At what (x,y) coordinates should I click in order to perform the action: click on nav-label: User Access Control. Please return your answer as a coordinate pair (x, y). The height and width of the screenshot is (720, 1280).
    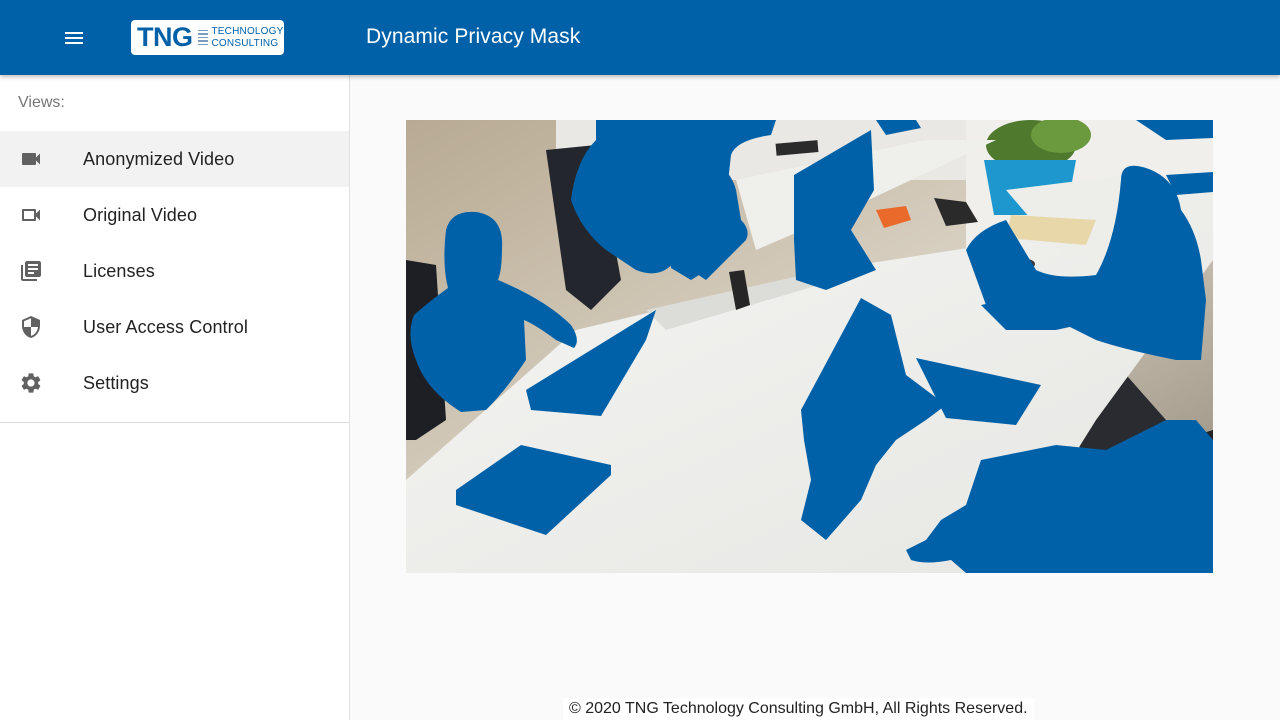
    Looking at the image, I should click on (165, 326).